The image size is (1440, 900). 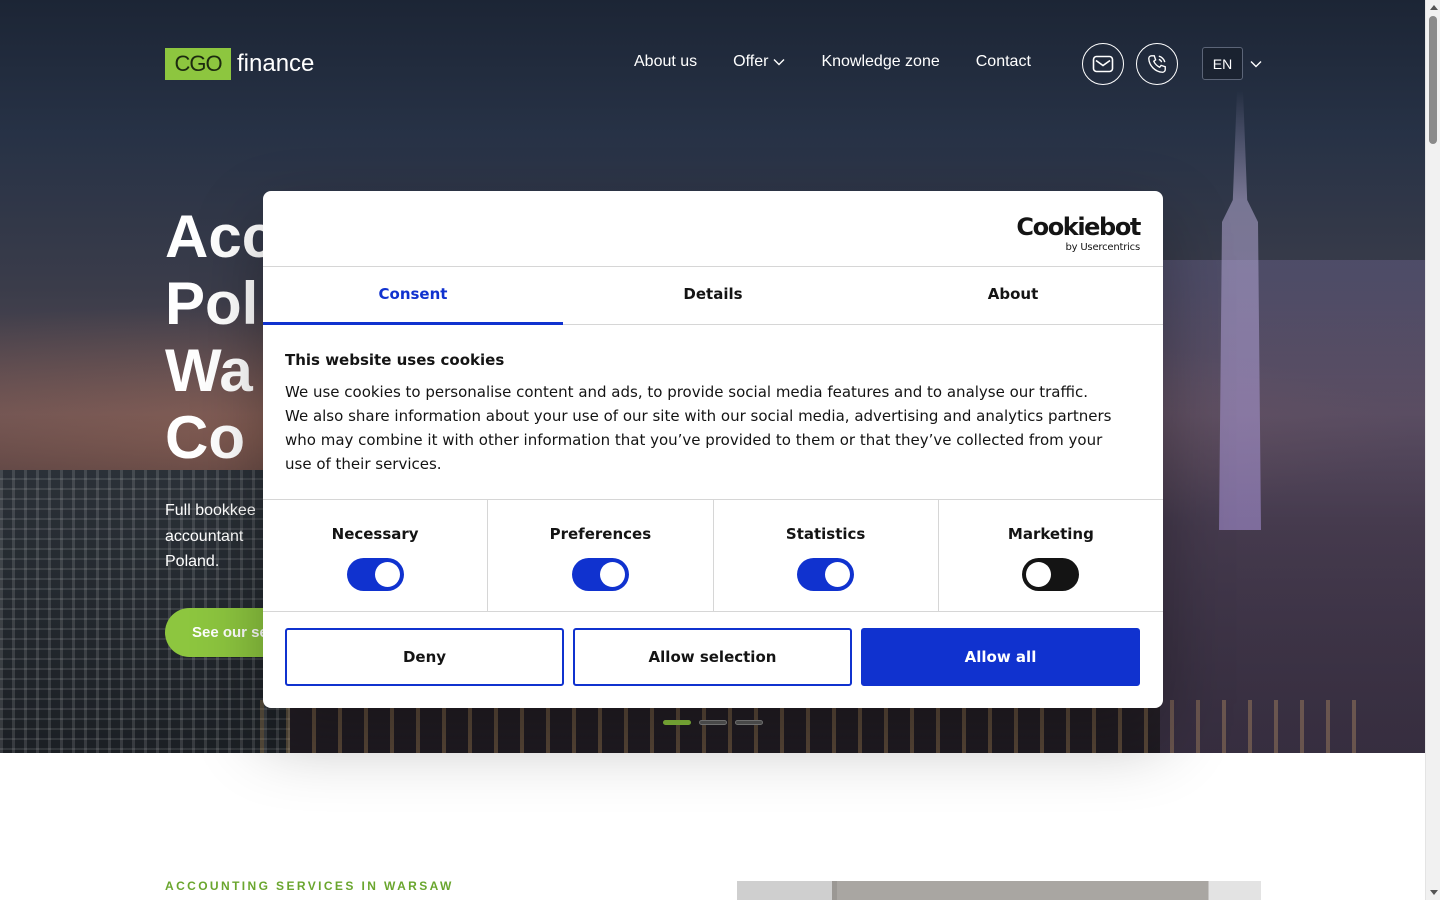 I want to click on allow-selection-button: Allow selection, so click(x=712, y=657).